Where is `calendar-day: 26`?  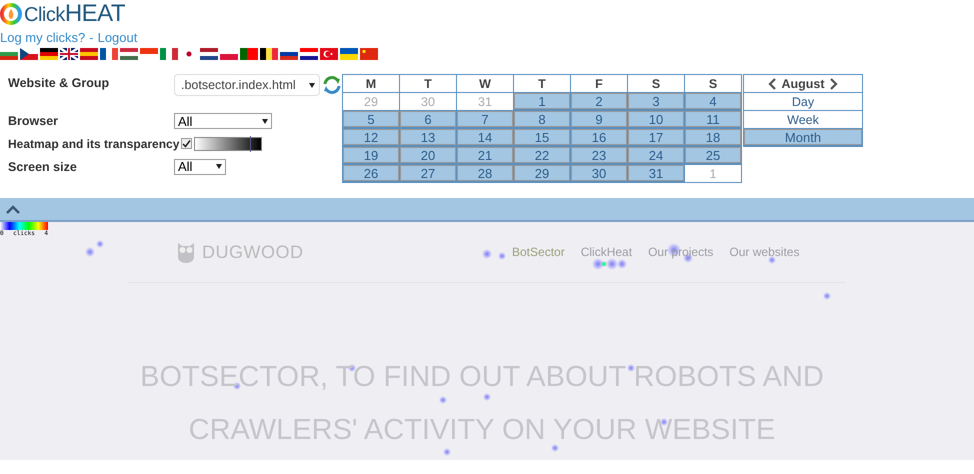 calendar-day: 26 is located at coordinates (371, 173).